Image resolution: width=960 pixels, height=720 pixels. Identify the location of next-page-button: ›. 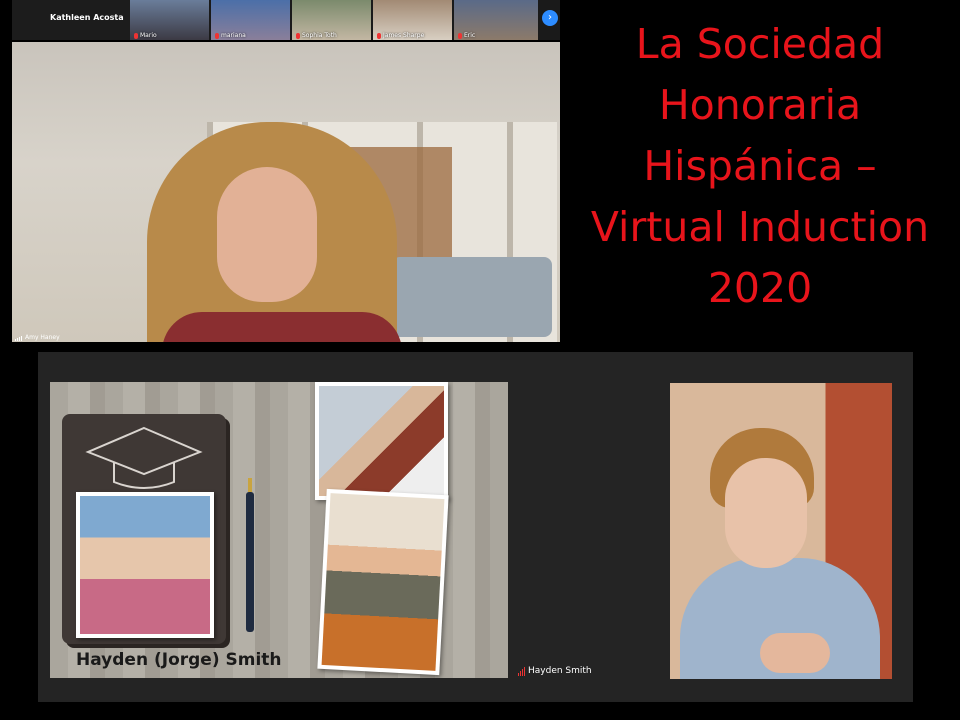
(550, 18).